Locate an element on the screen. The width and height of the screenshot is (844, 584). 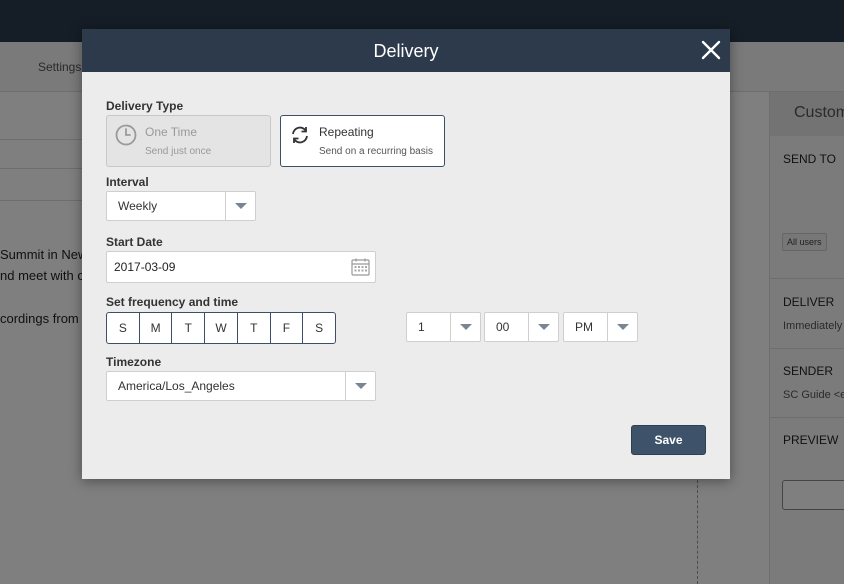
timezone-label: Timezone is located at coordinates (134, 362).